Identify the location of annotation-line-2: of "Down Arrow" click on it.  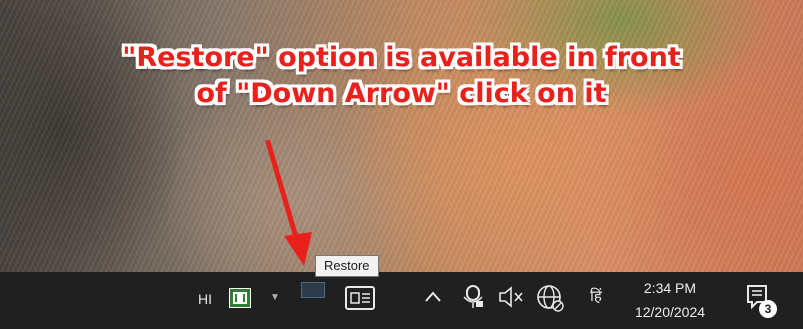
(401, 93).